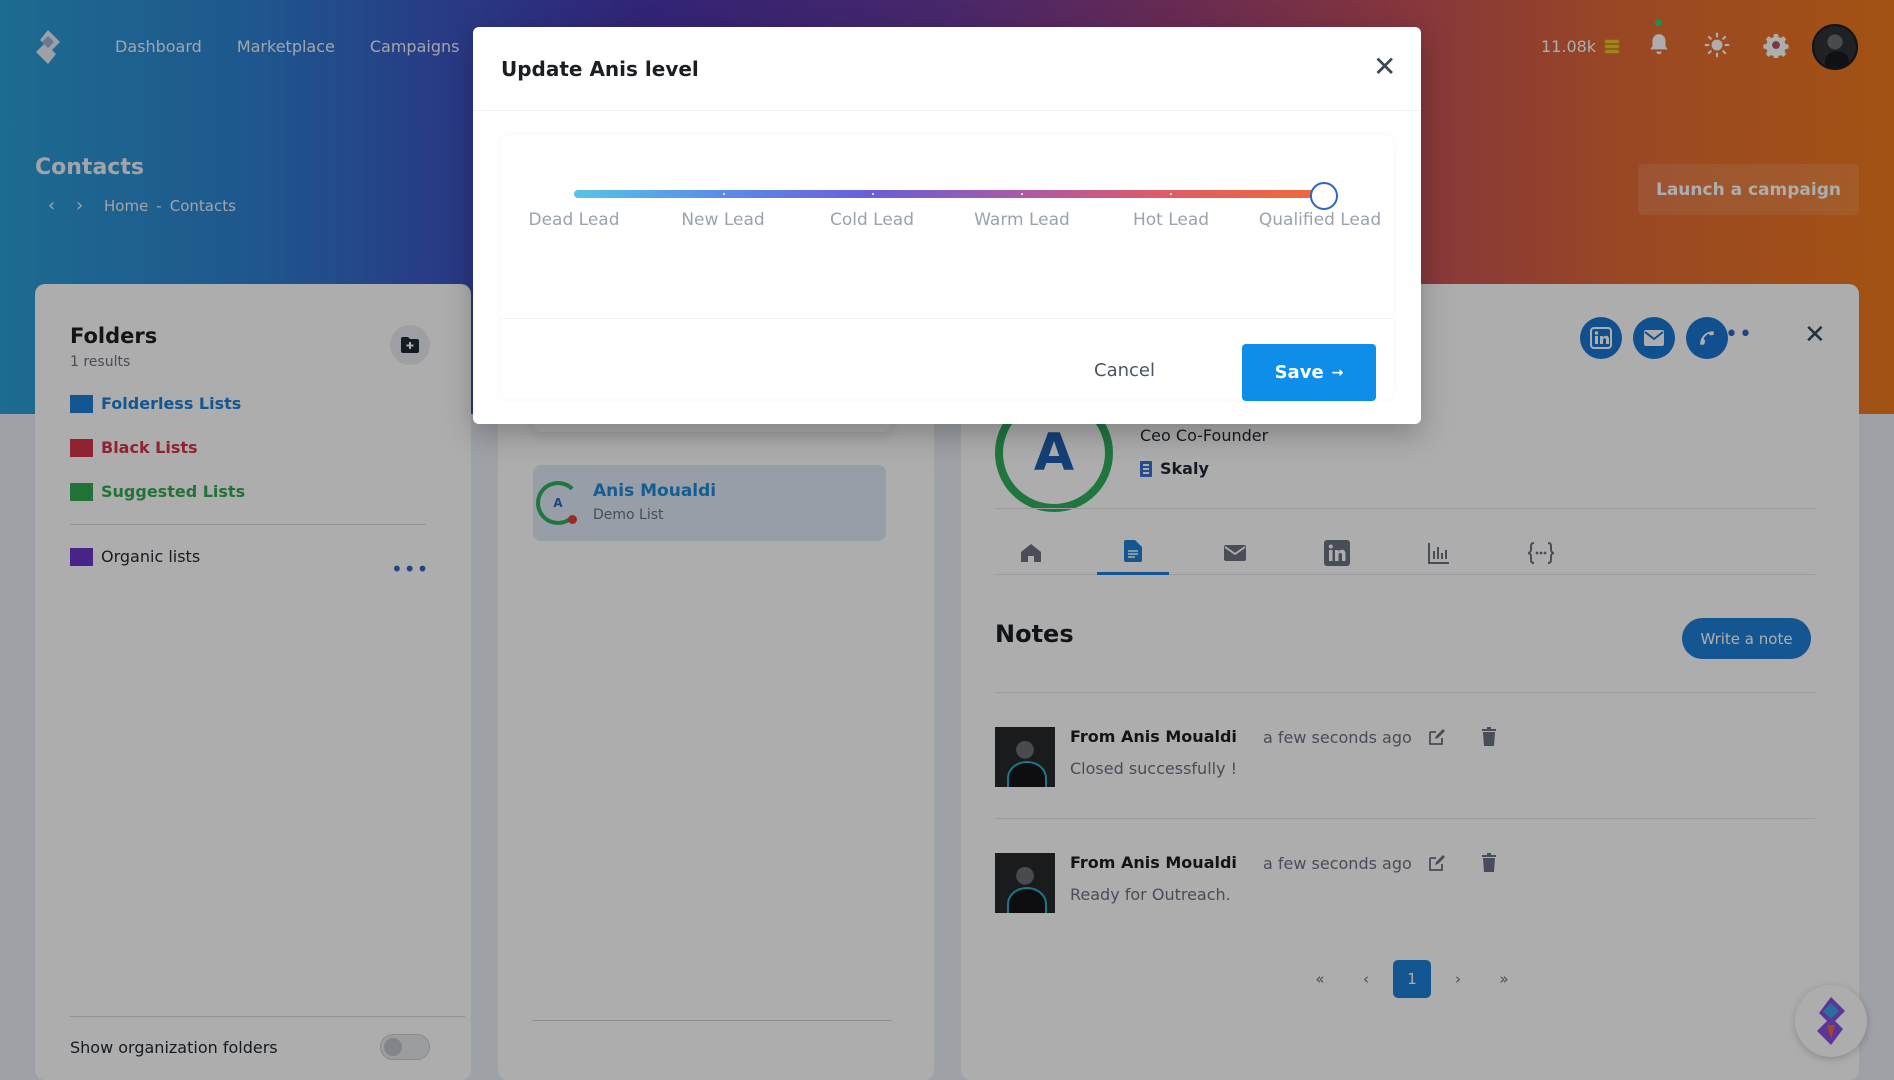 This screenshot has height=1080, width=1894. I want to click on level-slider-track, so click(947, 194).